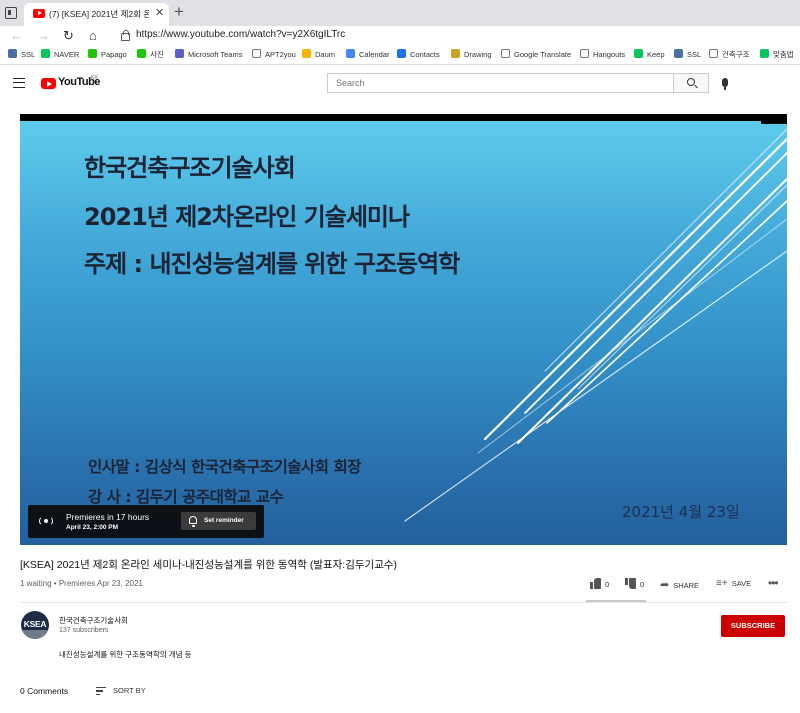 This screenshot has height=713, width=800. I want to click on region-code: KR, so click(94, 78).